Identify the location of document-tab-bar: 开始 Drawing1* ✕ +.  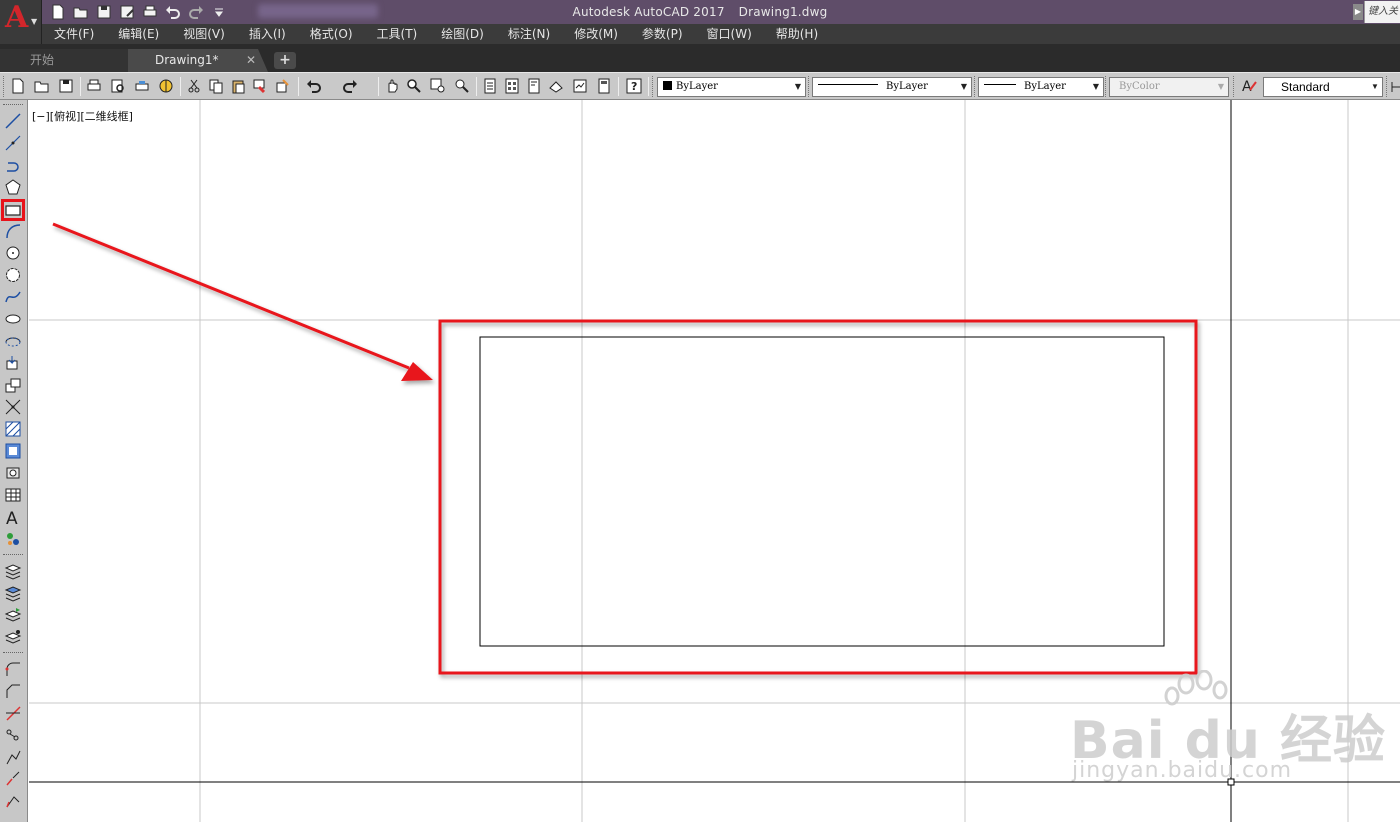
(700, 58).